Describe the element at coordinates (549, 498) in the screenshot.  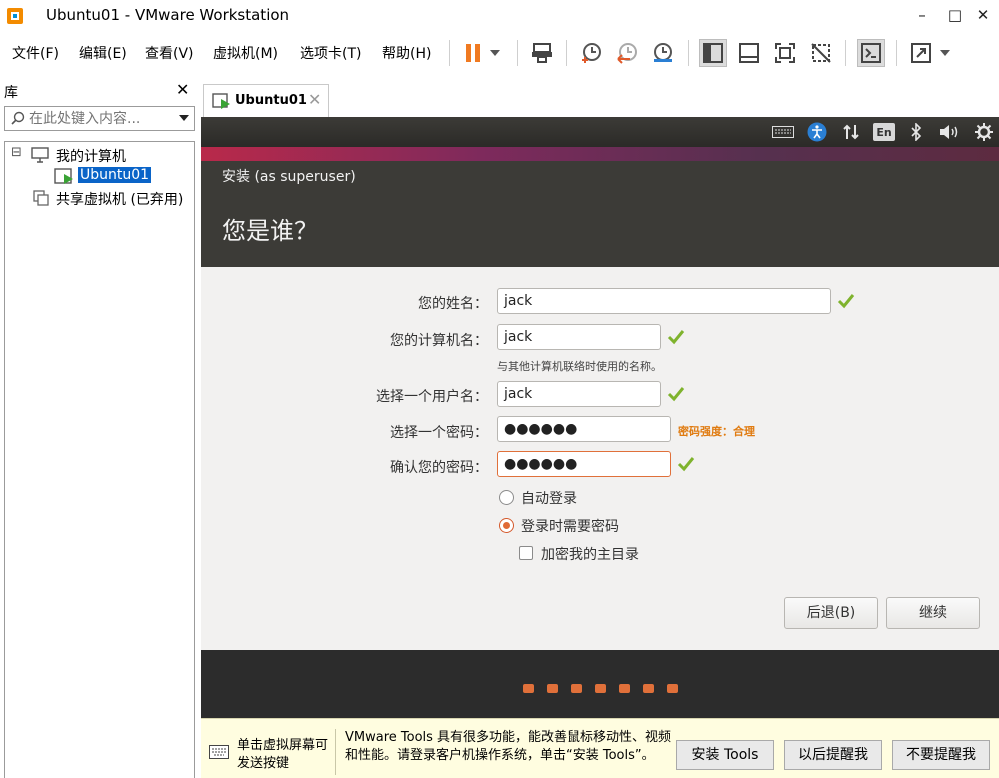
I see `auto-login-label: 自动登录` at that location.